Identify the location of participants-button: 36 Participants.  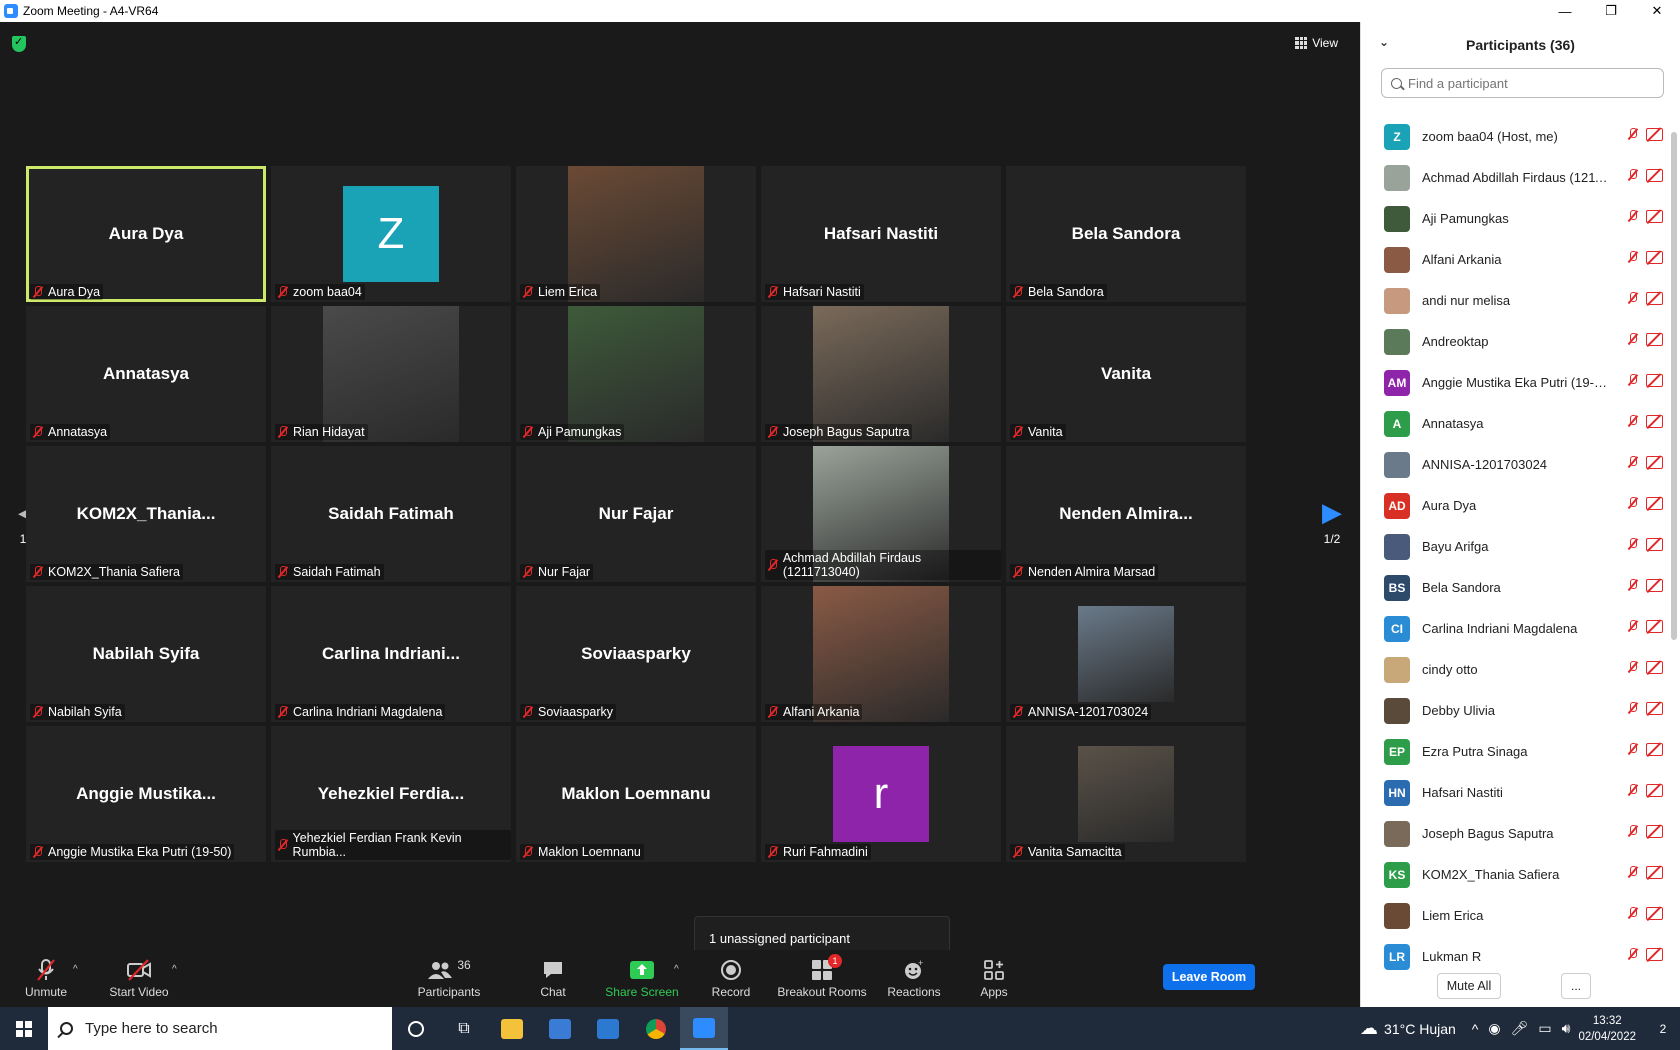
(449, 978).